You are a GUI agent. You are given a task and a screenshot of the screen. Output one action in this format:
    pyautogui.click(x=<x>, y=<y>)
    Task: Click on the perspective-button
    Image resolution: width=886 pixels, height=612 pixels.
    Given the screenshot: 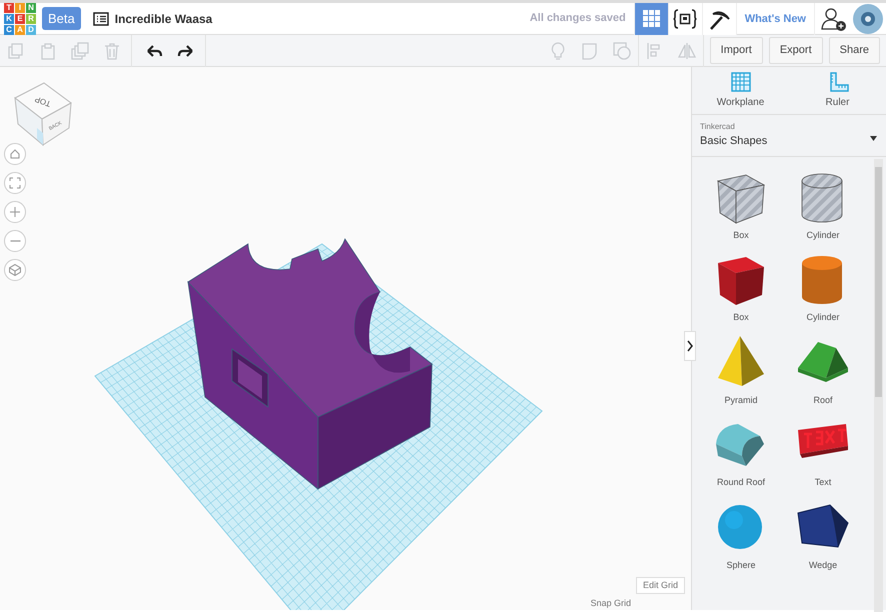 What is the action you would take?
    pyautogui.click(x=15, y=270)
    